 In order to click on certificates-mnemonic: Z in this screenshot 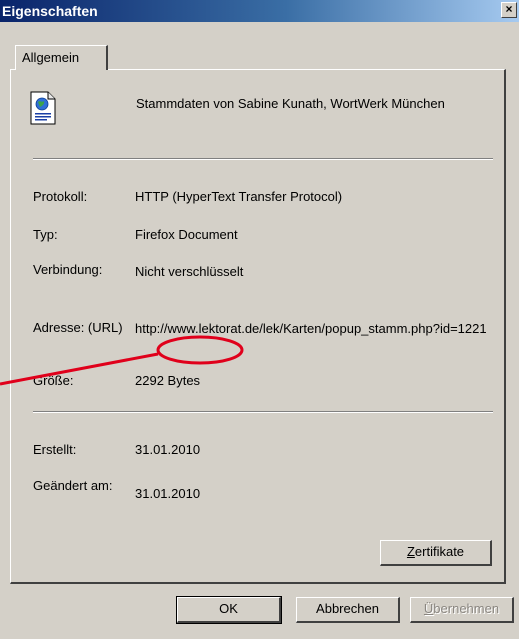, I will do `click(410, 551)`.